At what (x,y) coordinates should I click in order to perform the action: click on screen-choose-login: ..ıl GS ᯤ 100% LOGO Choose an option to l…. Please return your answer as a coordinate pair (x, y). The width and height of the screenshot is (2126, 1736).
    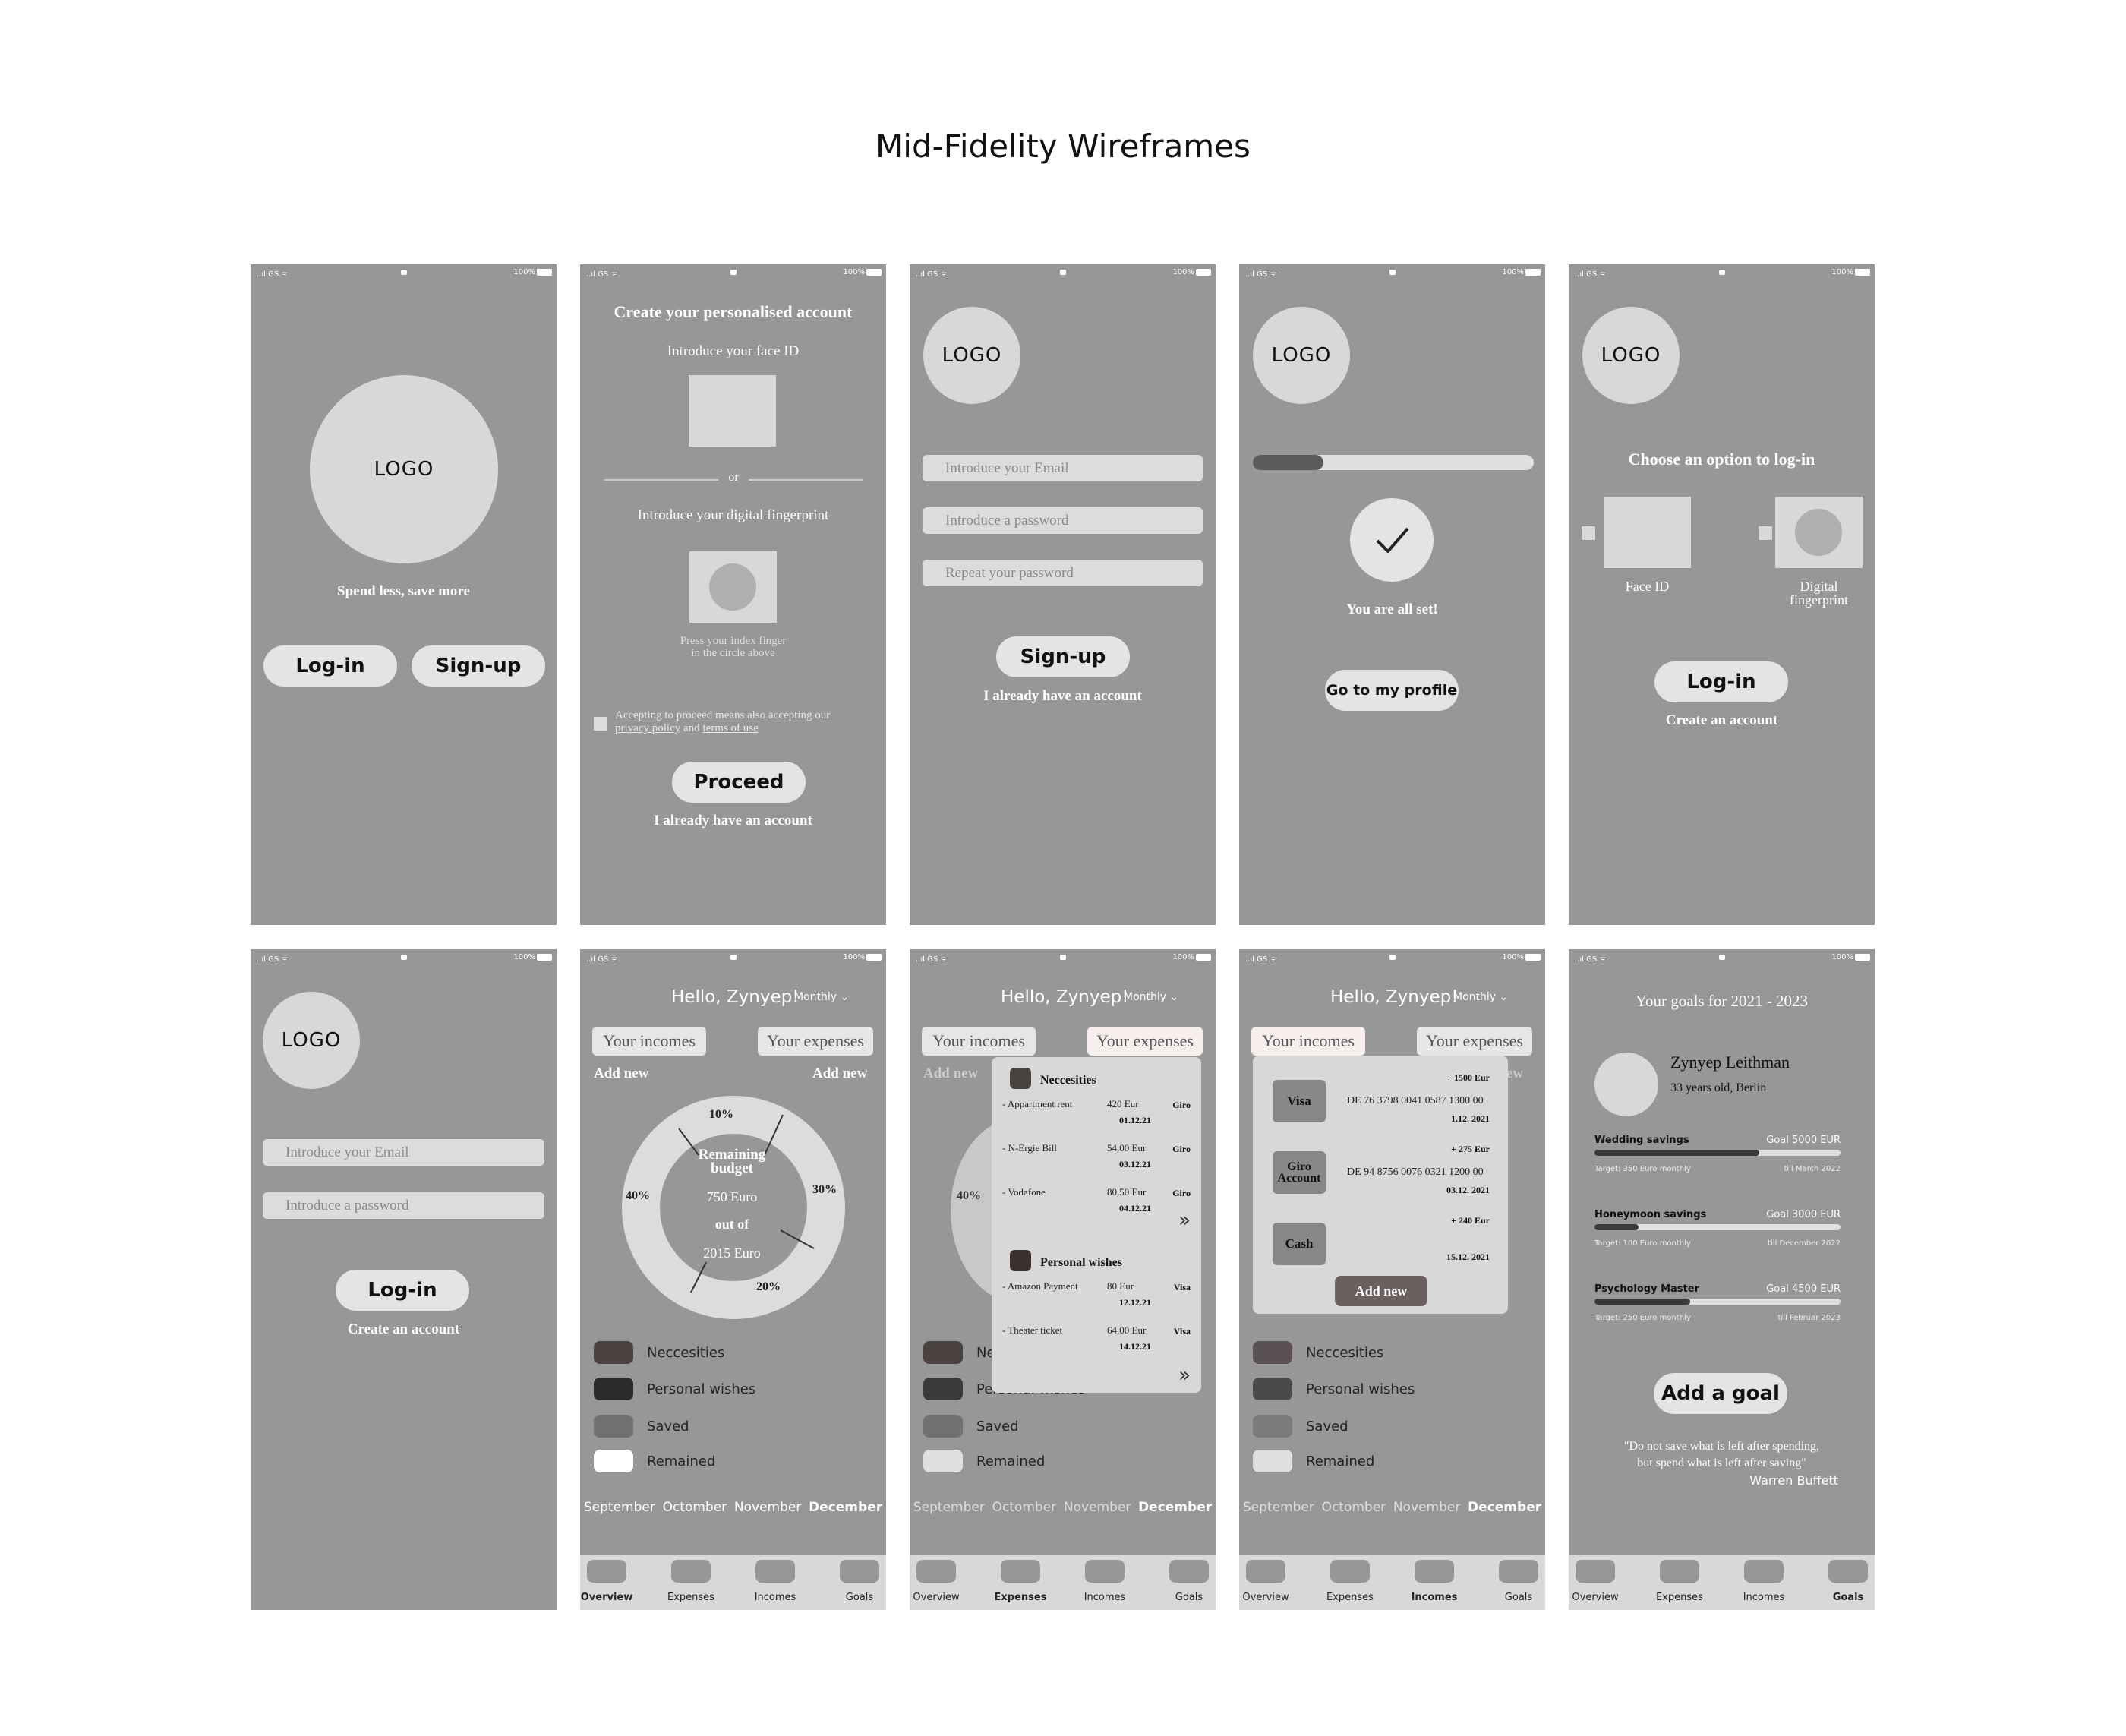
    Looking at the image, I should click on (1722, 594).